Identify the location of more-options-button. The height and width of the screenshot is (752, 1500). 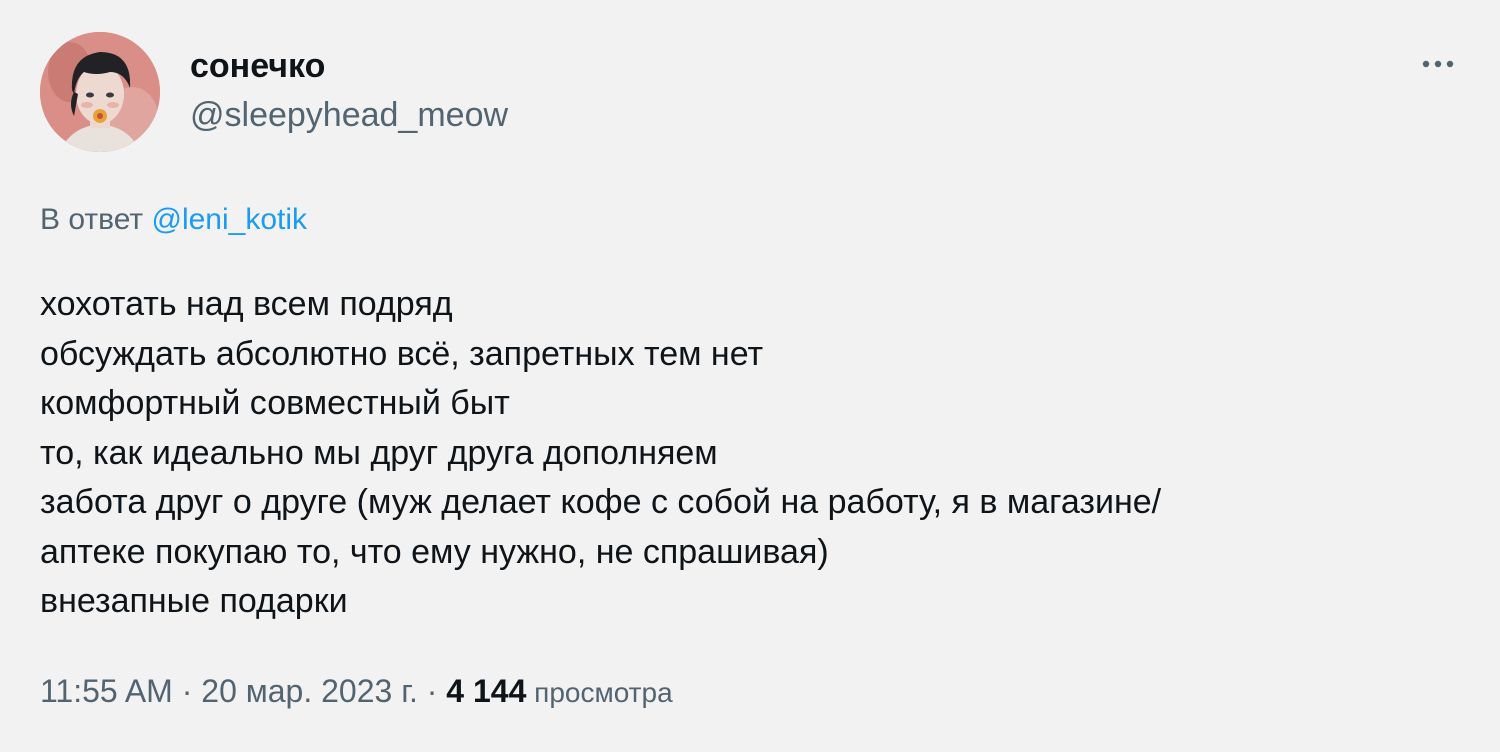
(1438, 64).